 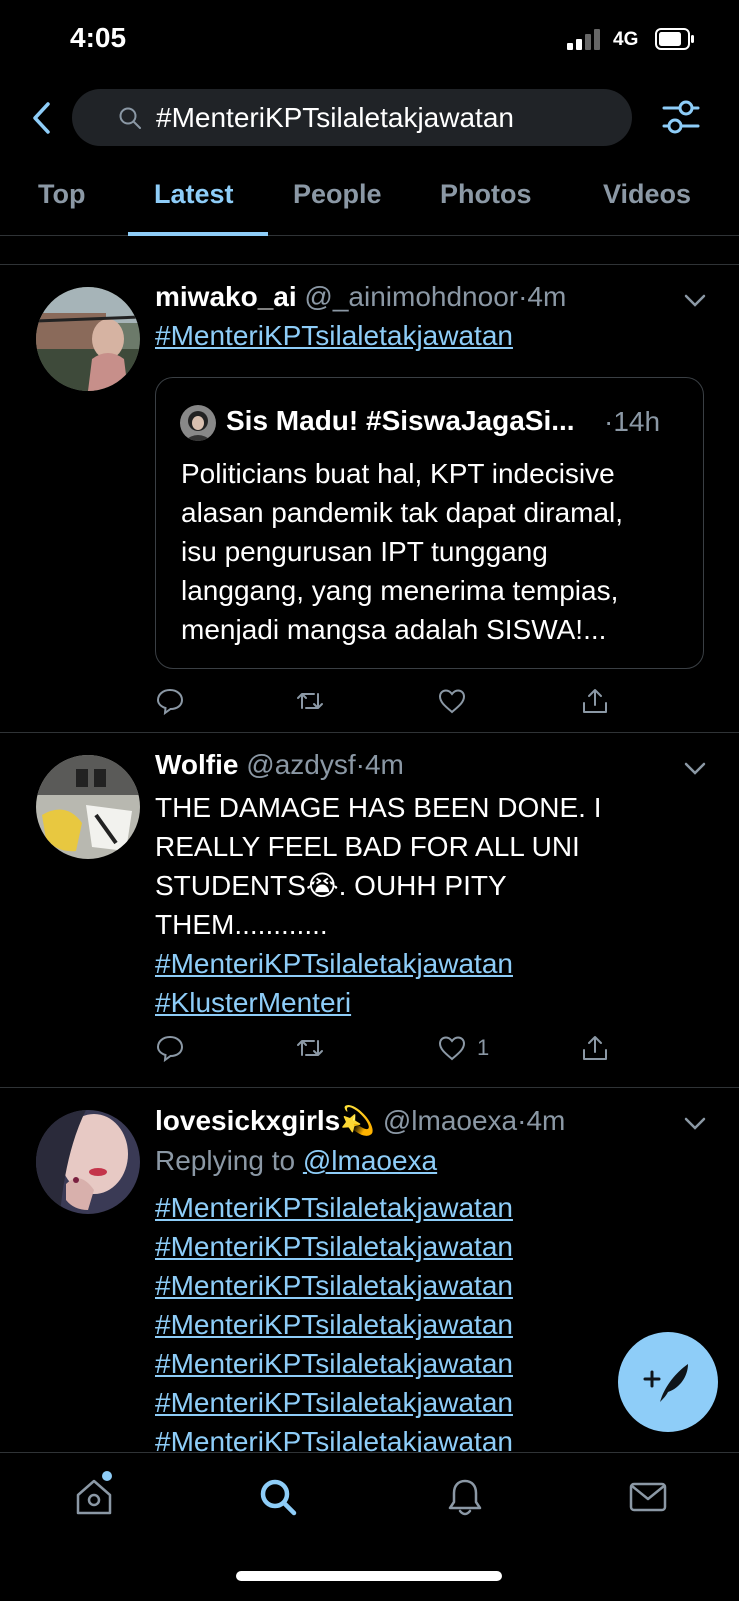 I want to click on compose-tweet-button, so click(x=668, y=1382).